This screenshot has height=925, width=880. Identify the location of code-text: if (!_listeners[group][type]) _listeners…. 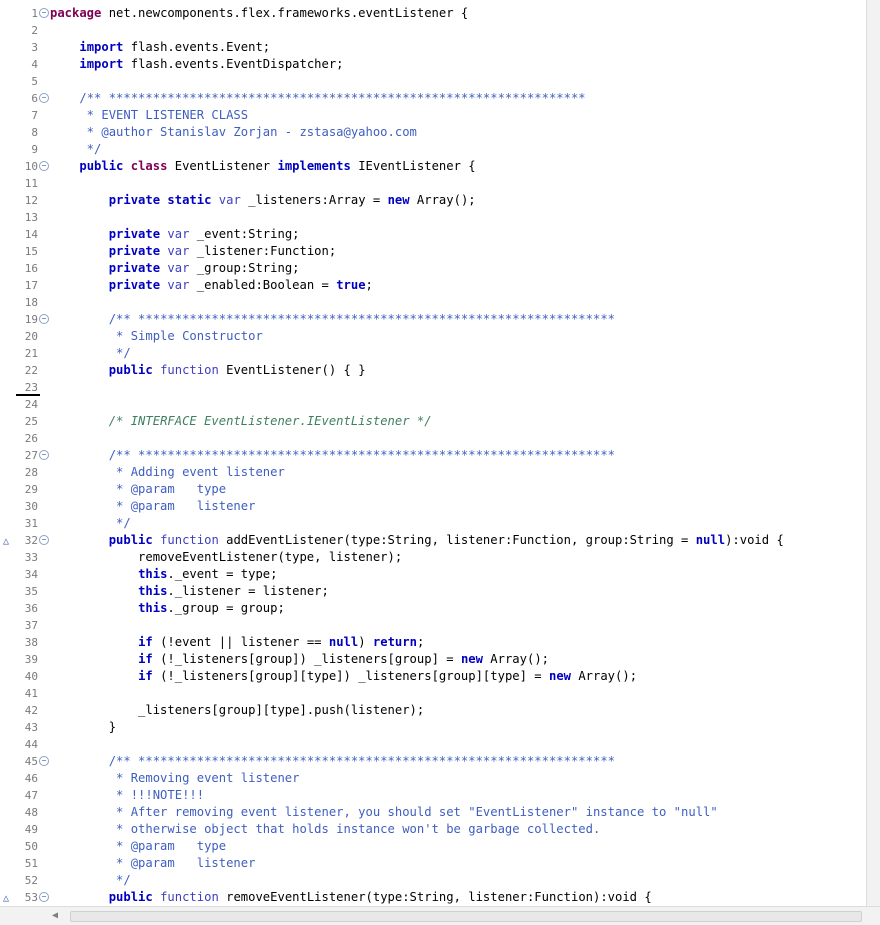
(343, 676).